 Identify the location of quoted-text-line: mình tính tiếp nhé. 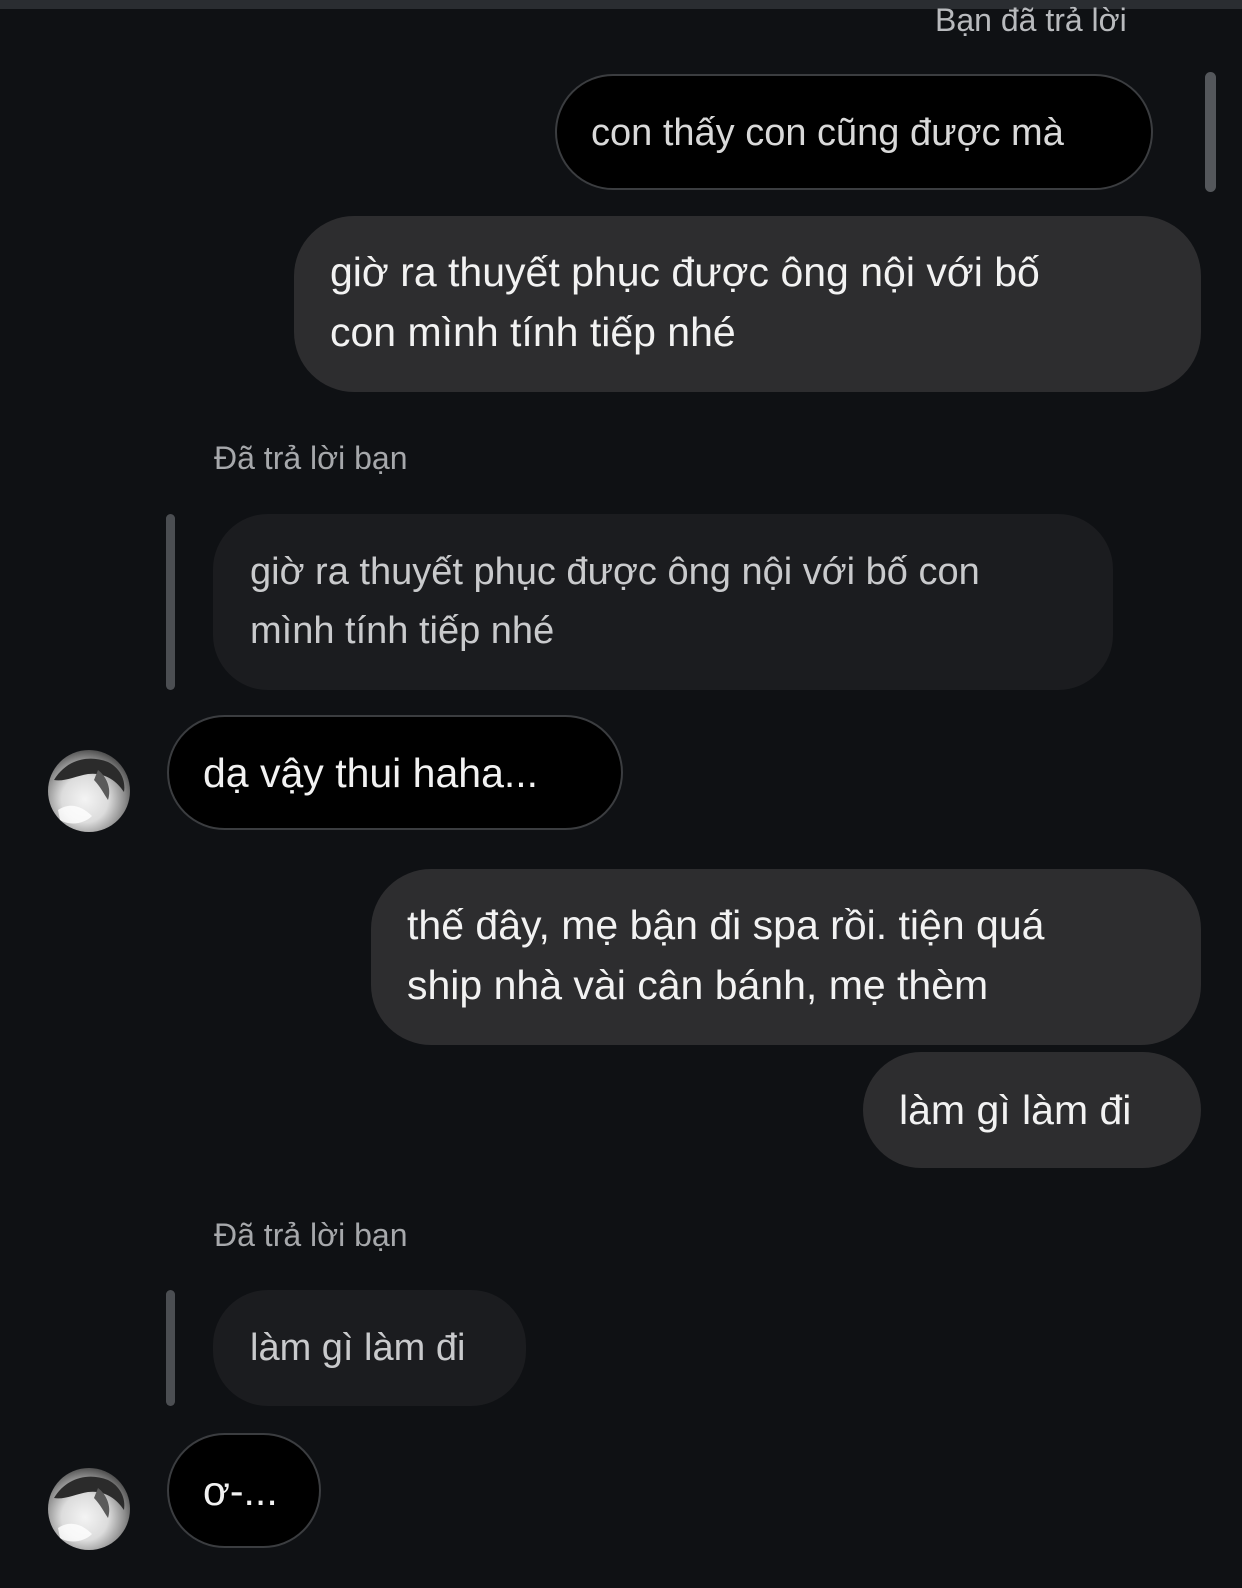
(402, 631).